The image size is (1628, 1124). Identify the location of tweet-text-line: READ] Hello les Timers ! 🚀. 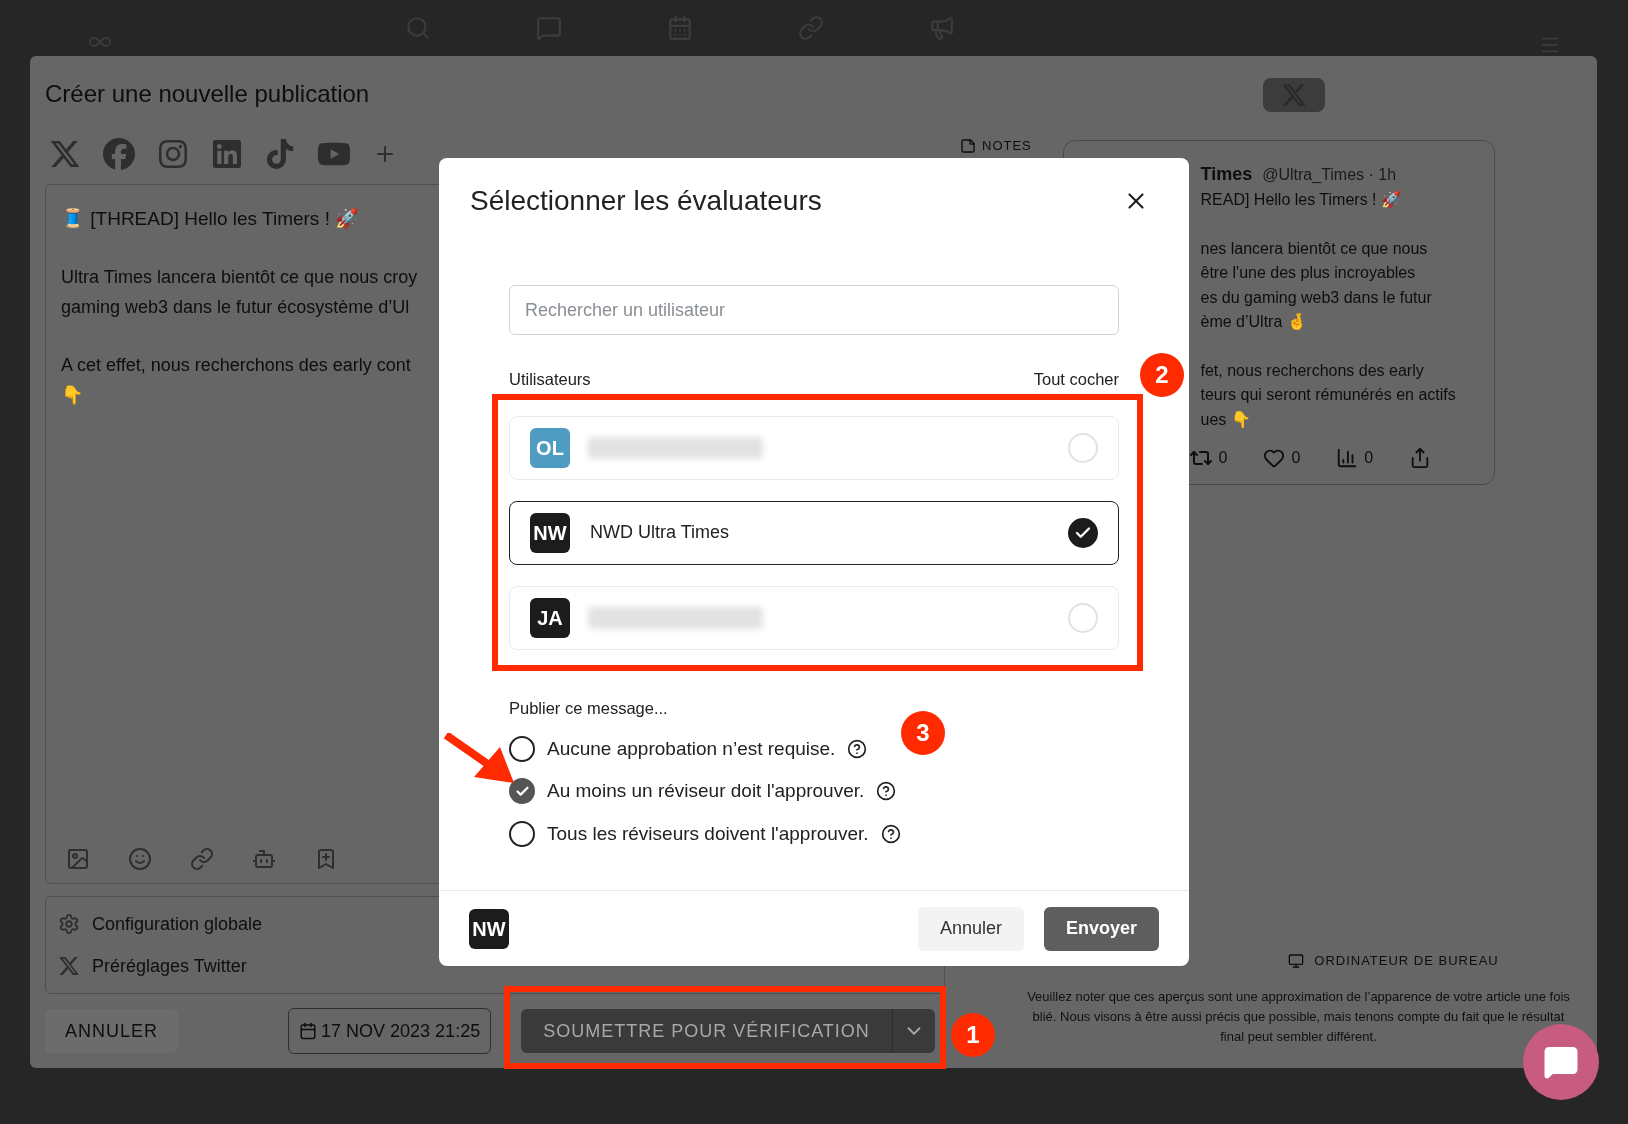
(1300, 200).